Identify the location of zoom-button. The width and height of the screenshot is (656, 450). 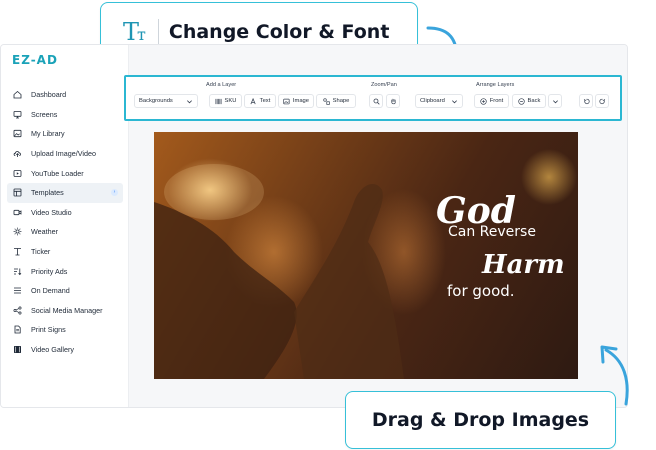
(376, 101).